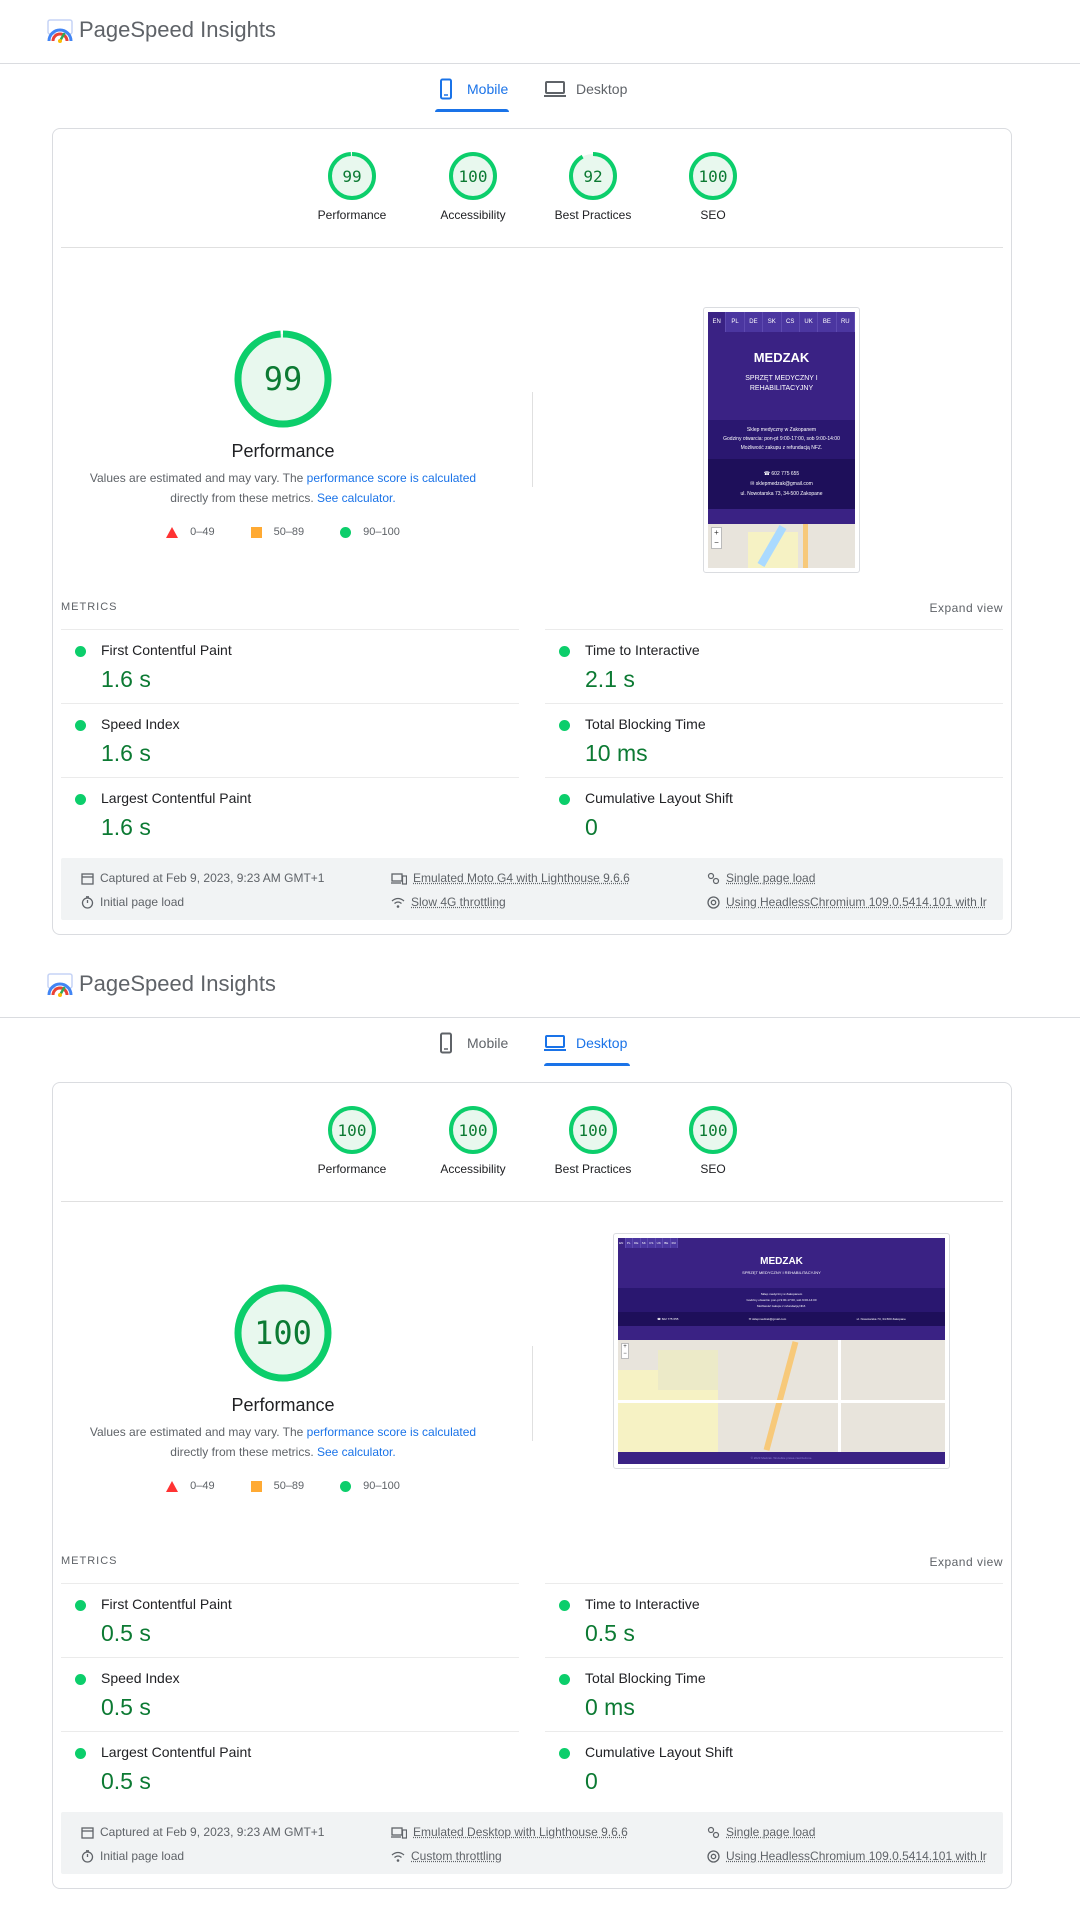 The height and width of the screenshot is (1920, 1080). What do you see at coordinates (352, 1169) in the screenshot?
I see `gauge-label: Performance` at bounding box center [352, 1169].